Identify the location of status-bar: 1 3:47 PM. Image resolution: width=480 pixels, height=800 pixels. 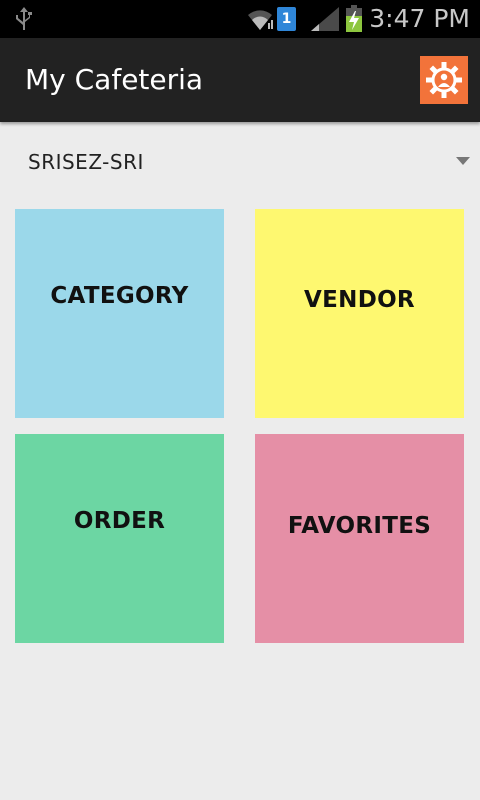
(240, 19).